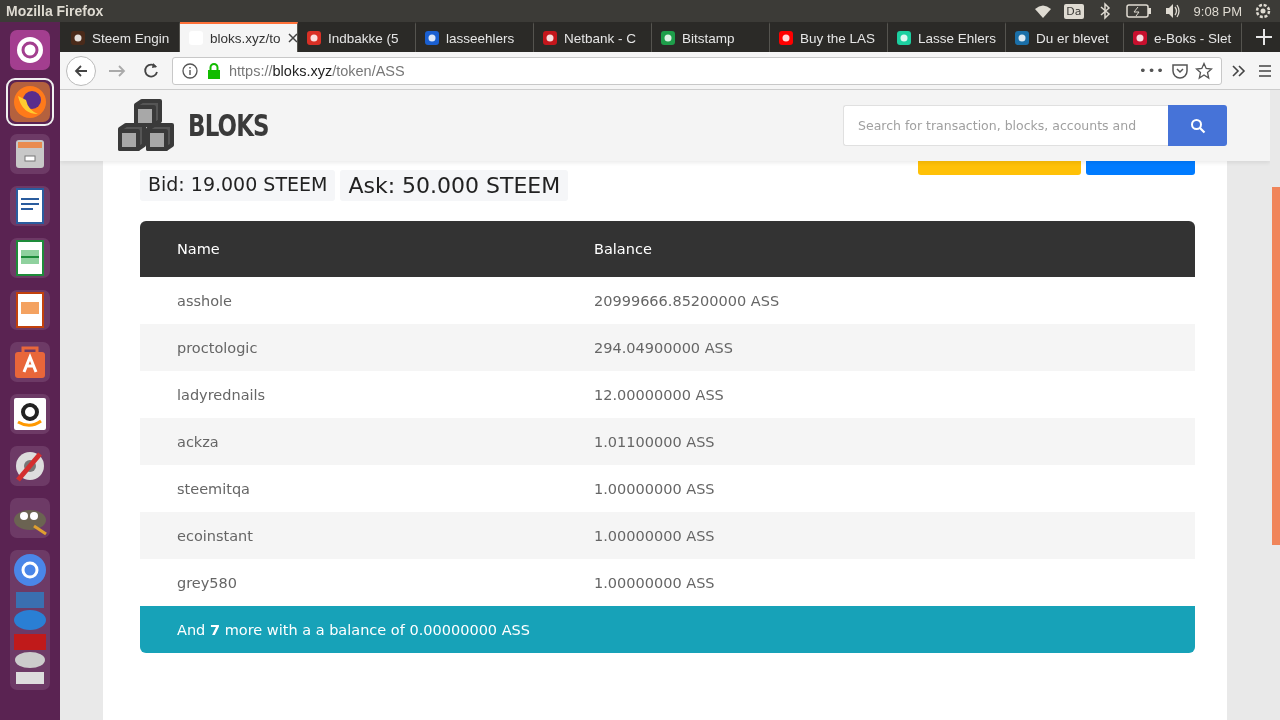  Describe the element at coordinates (30, 310) in the screenshot. I see `presentation-icon` at that location.